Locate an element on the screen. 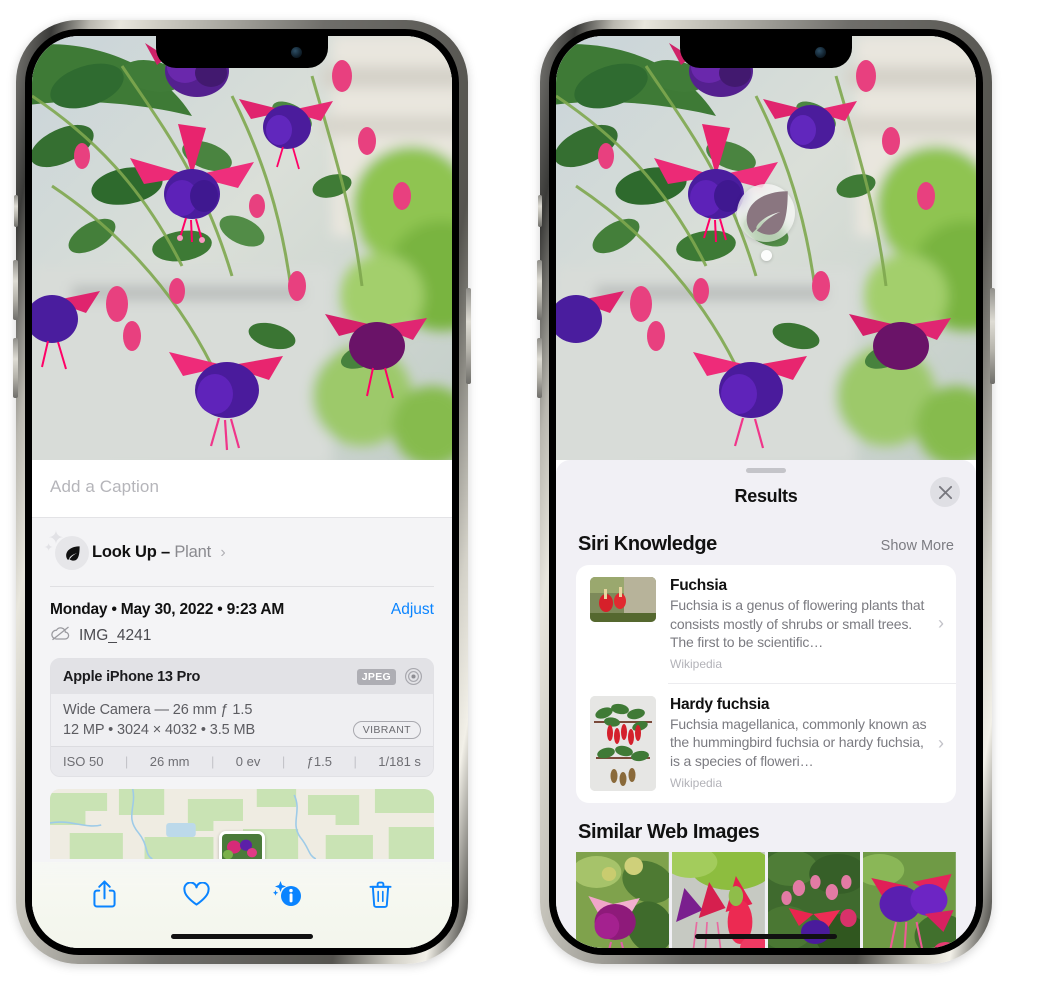 This screenshot has height=985, width=1055. look-up-subject: Plant is located at coordinates (192, 551).